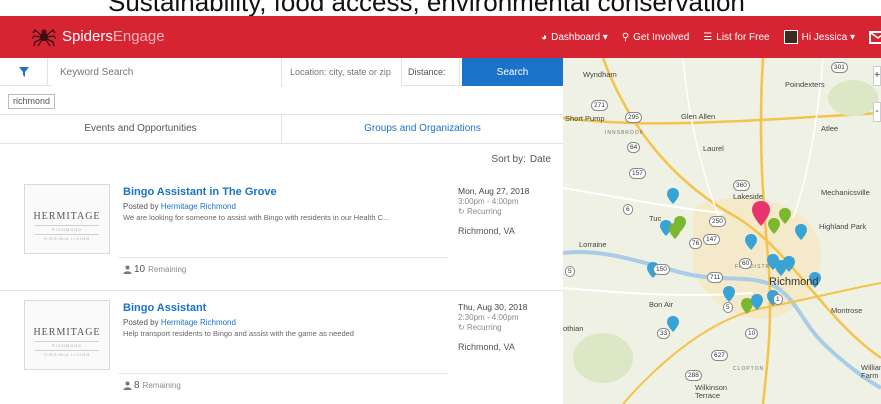 The width and height of the screenshot is (881, 404). Describe the element at coordinates (693, 375) in the screenshot. I see `route-shield: 288` at that location.